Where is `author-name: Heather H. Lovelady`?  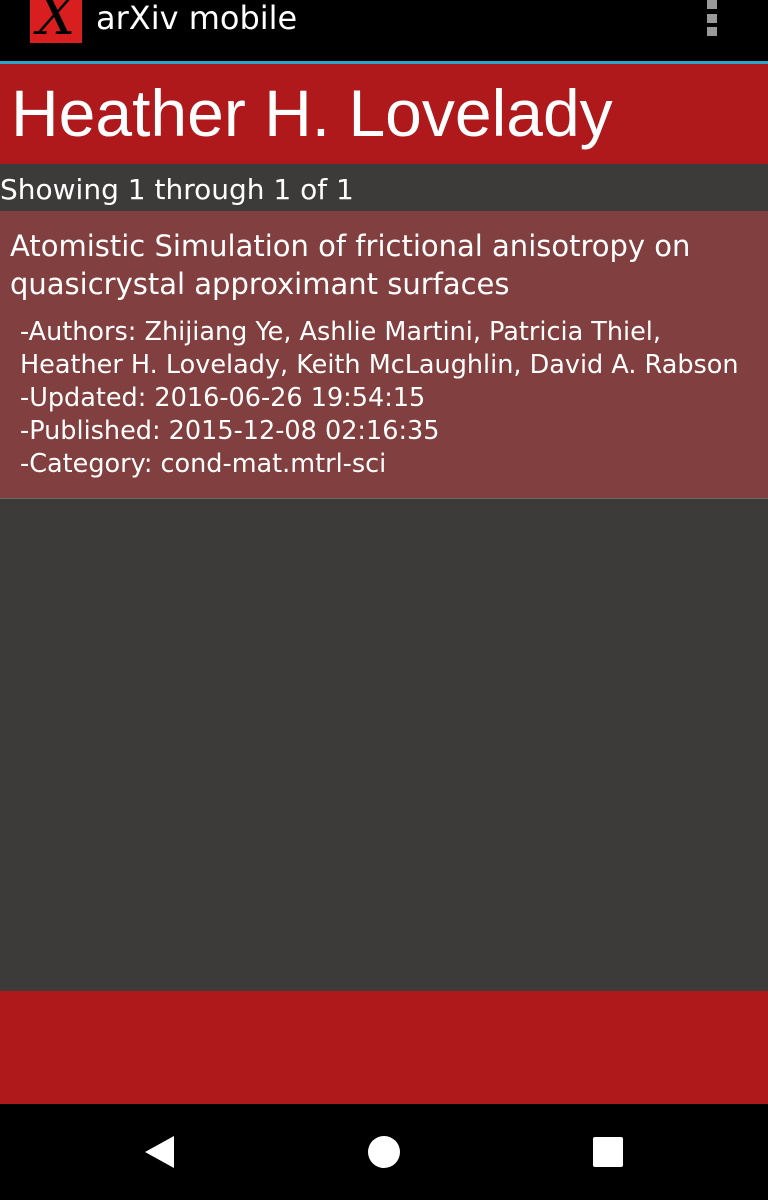
author-name: Heather H. Lovelady is located at coordinates (312, 113).